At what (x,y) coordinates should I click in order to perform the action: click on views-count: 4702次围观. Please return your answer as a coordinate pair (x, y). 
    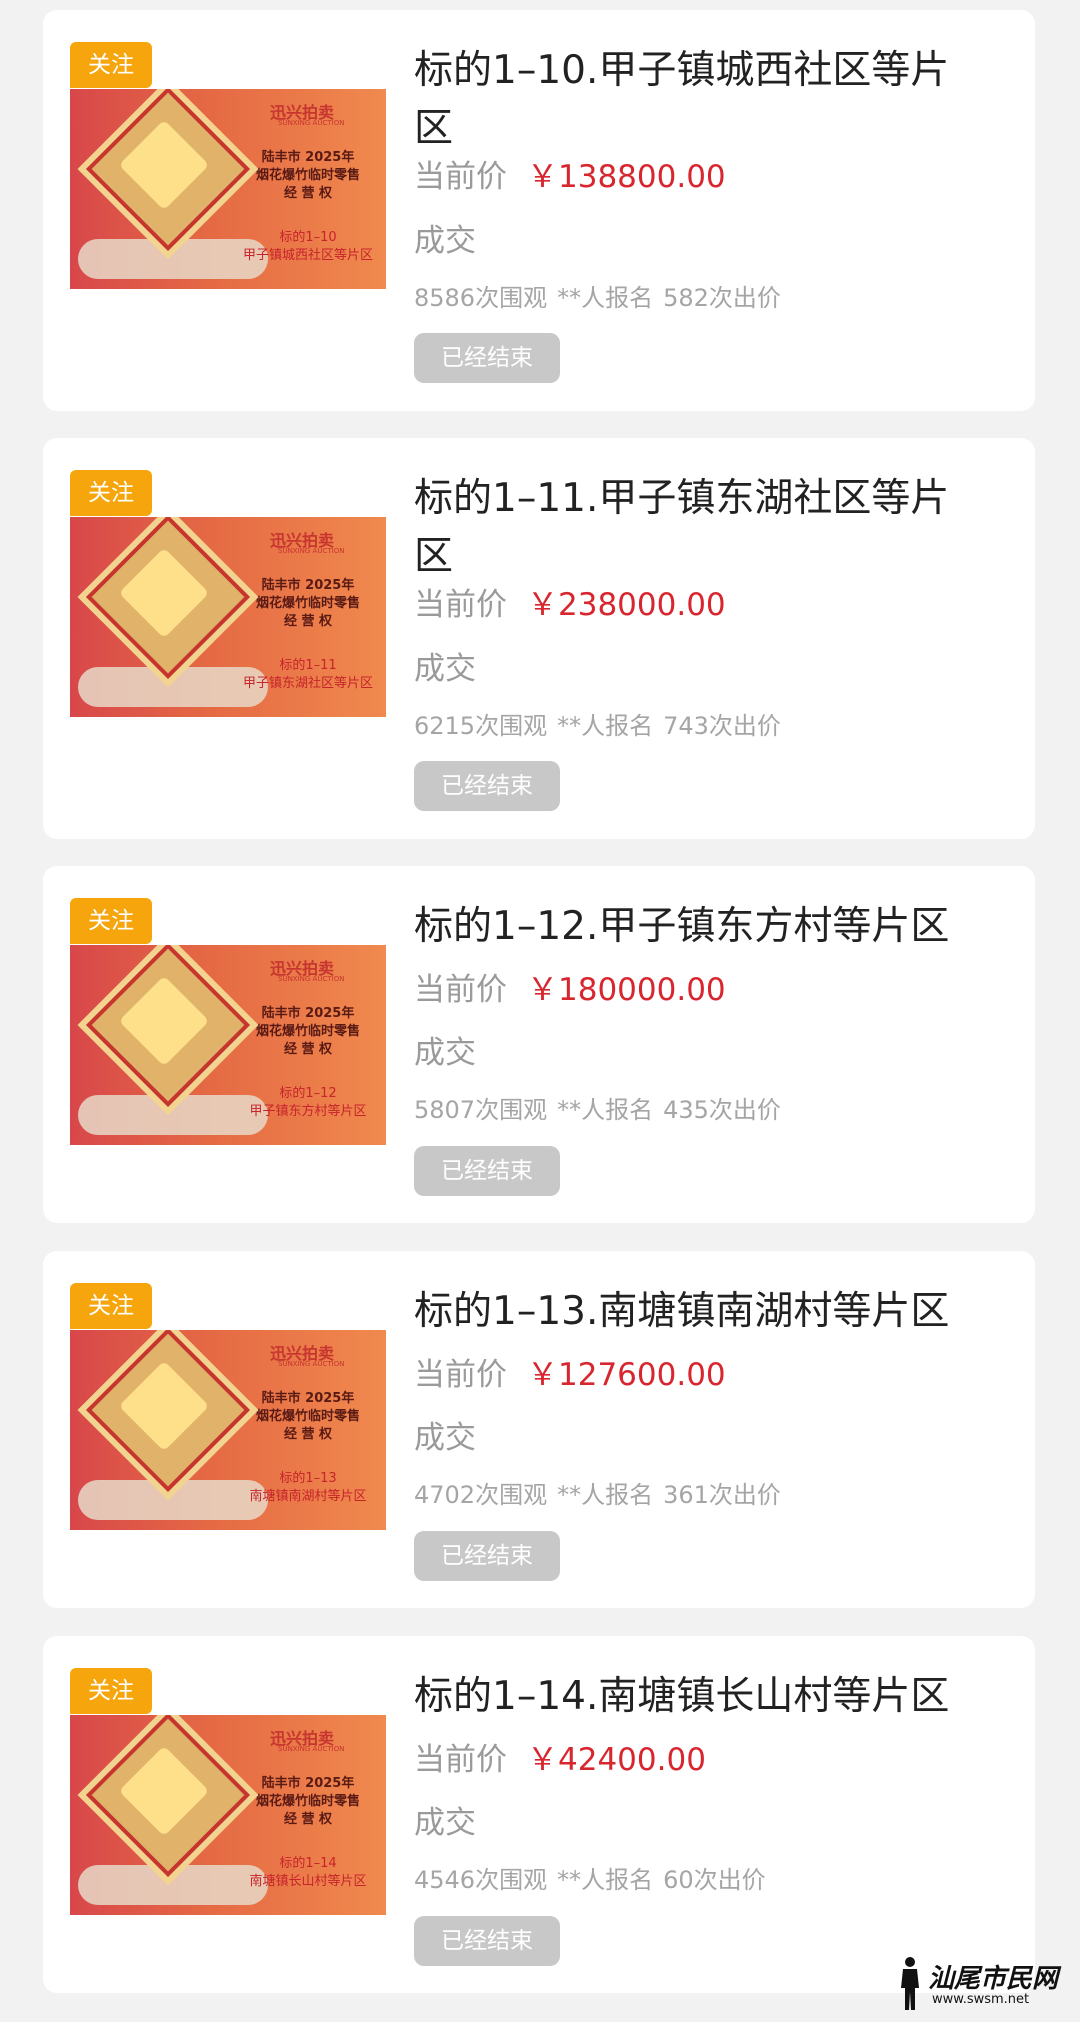
    Looking at the image, I should click on (481, 1495).